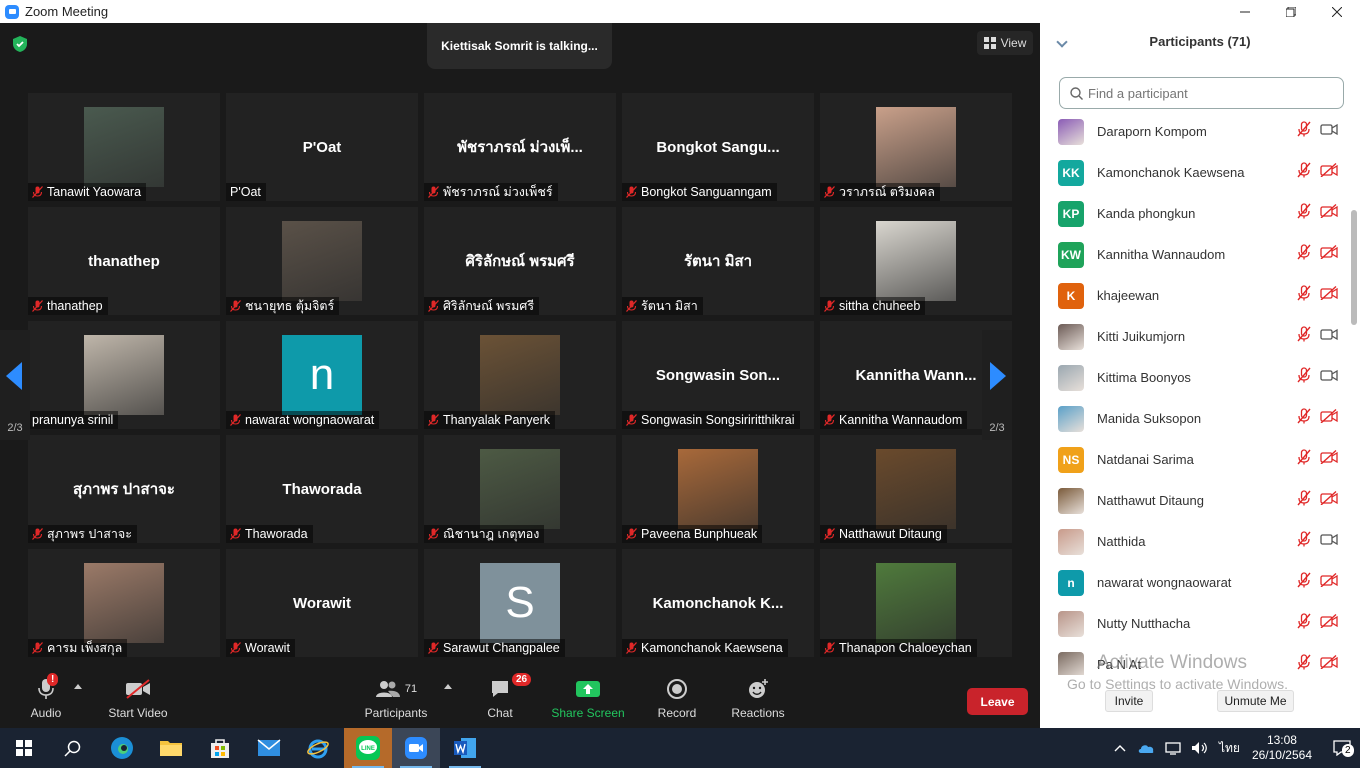  Describe the element at coordinates (520, 261) in the screenshot. I see `video-tile: ศิริลักษณ์ พรมศรี ศิริลักษณ์ พรมศรี` at that location.